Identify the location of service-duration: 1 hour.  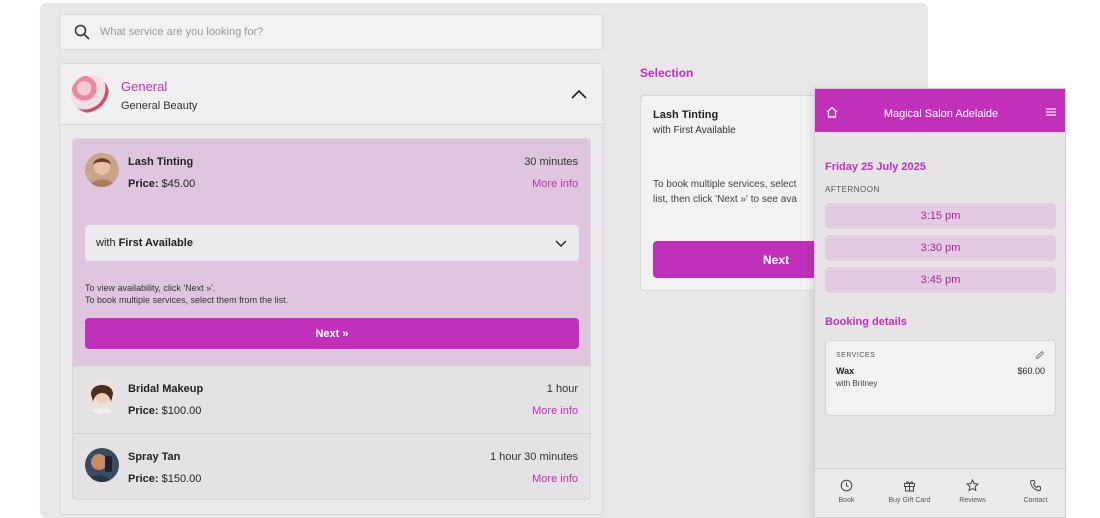
(562, 389).